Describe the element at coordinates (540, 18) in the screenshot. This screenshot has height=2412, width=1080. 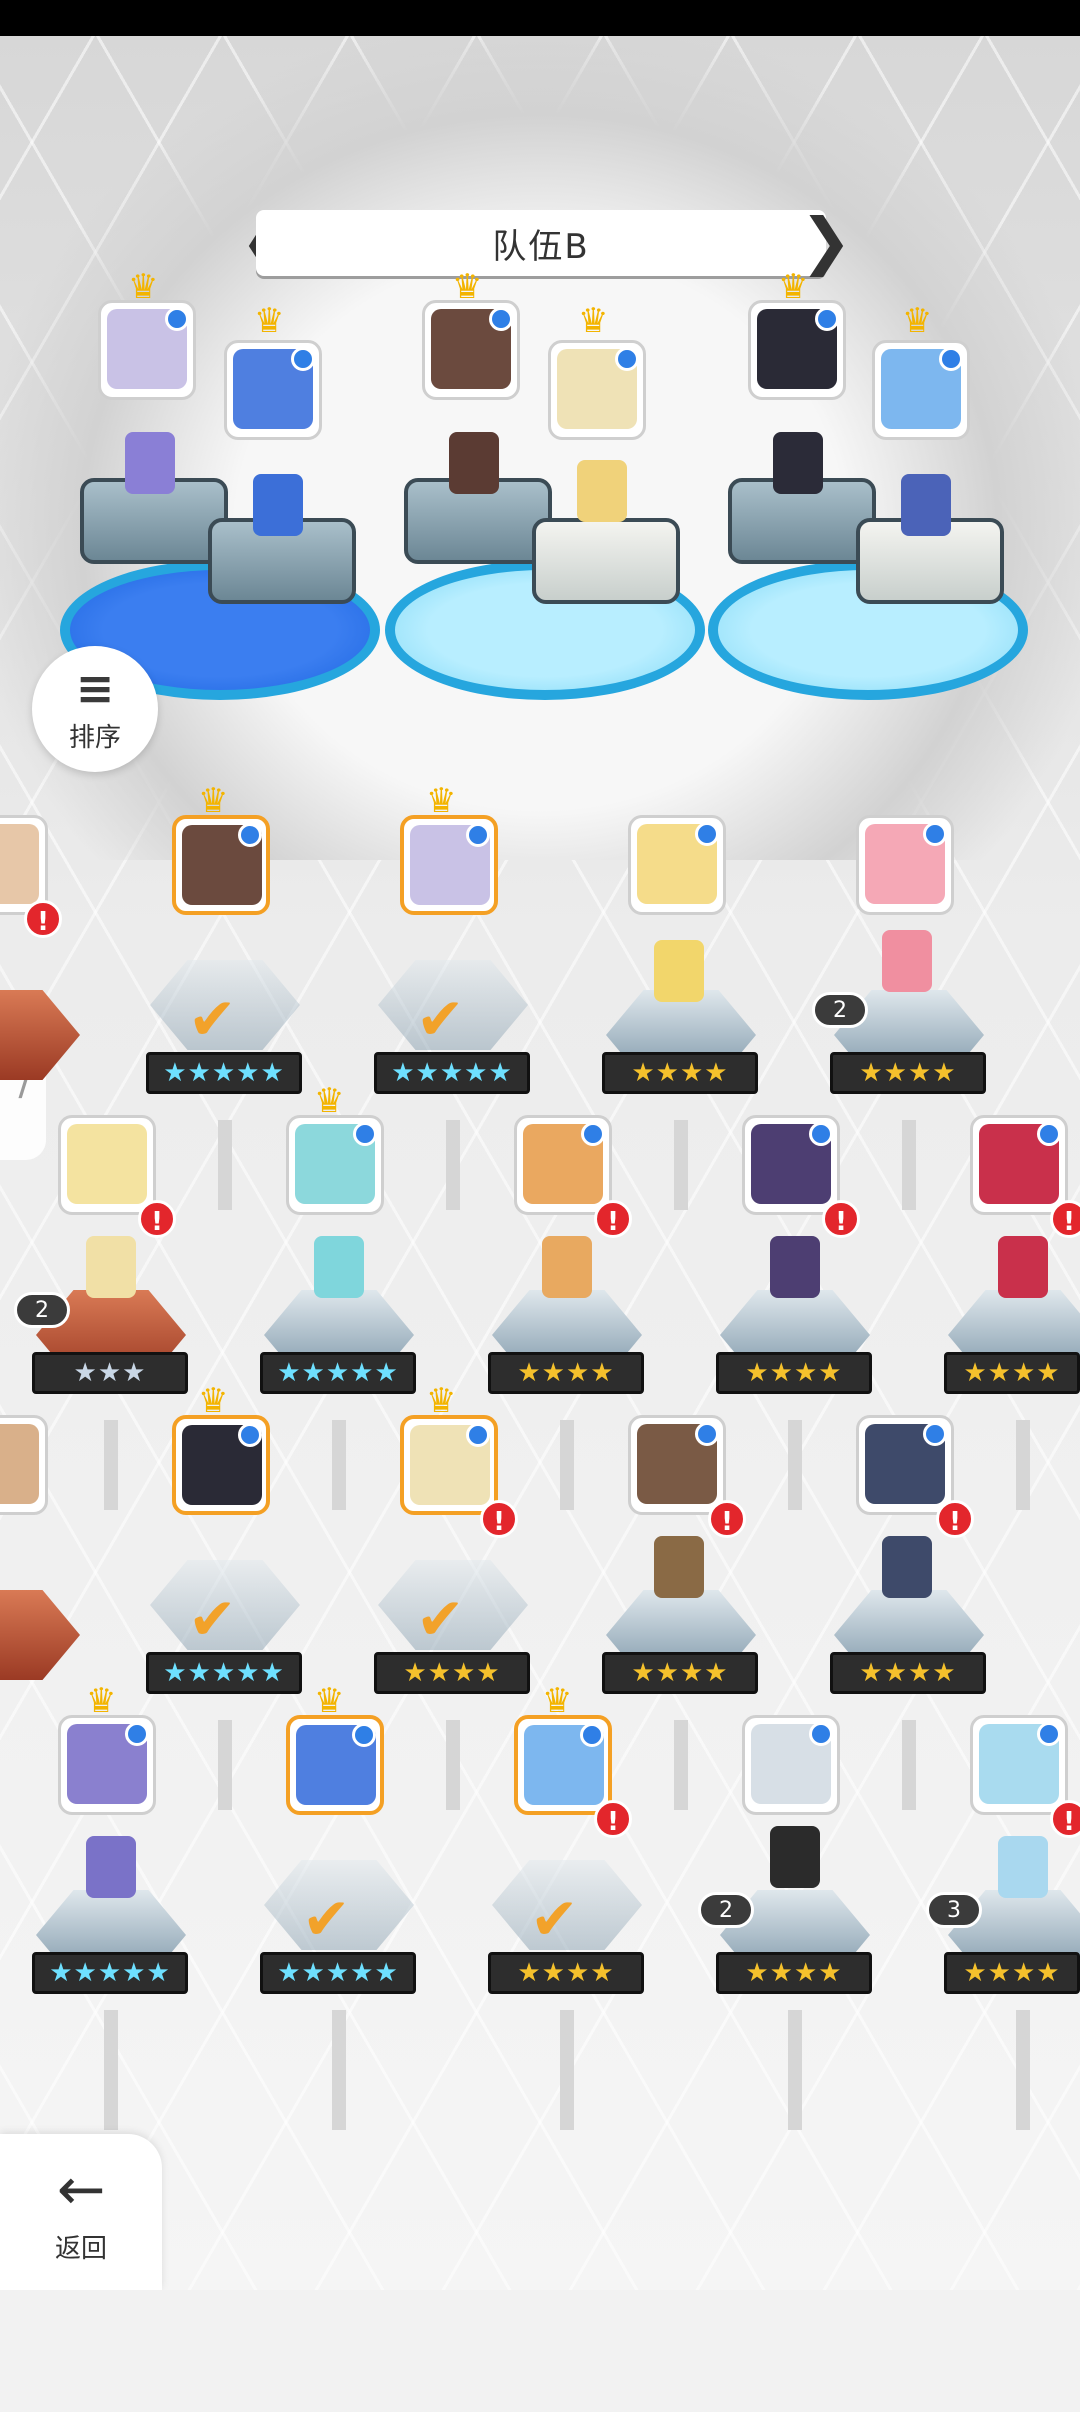
I see `status-bar` at that location.